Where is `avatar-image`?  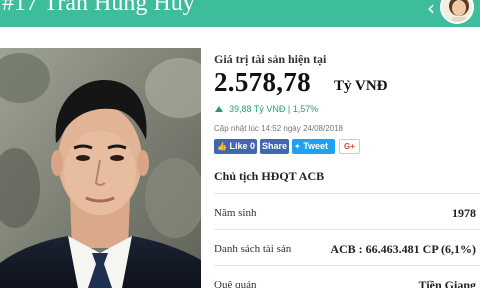 avatar-image is located at coordinates (457, 11).